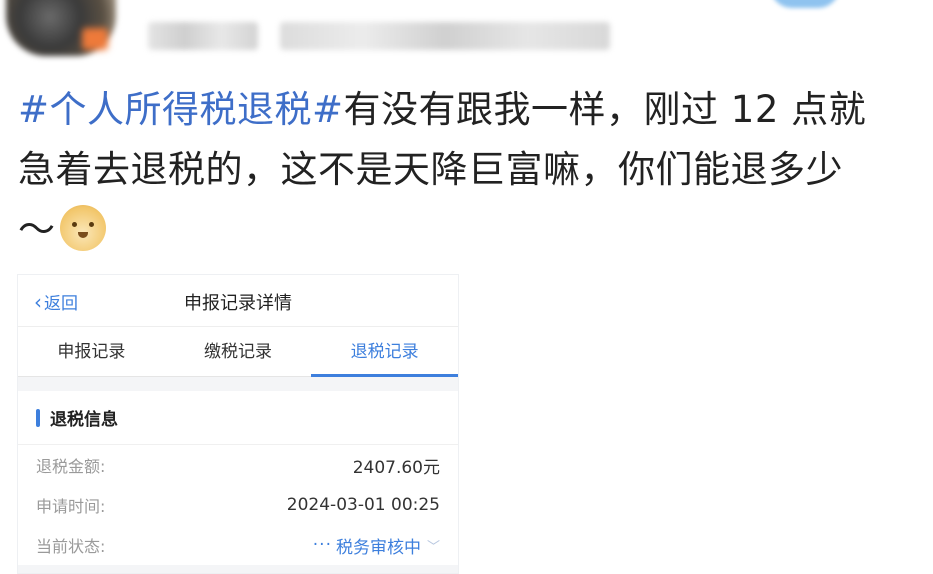 The image size is (933, 574). I want to click on refund-amount-label: 退税金额:, so click(71, 466).